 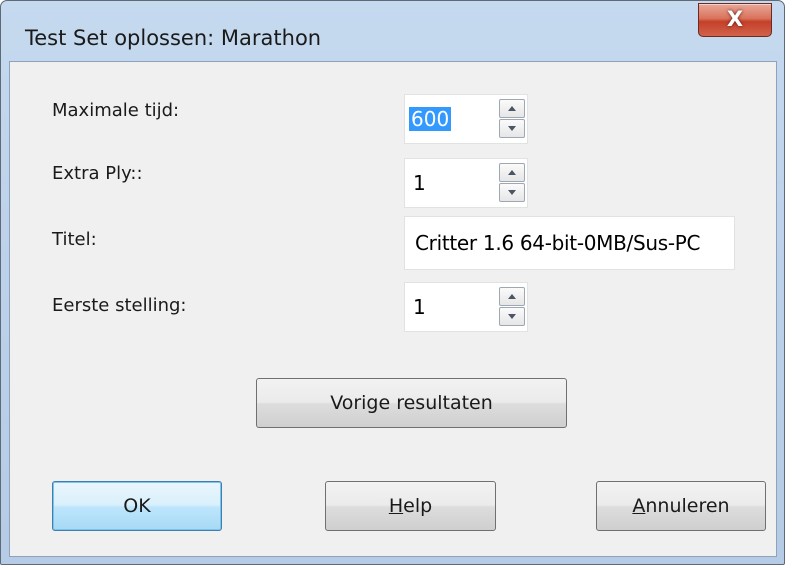 I want to click on max-time-decrement-button, so click(x=512, y=128).